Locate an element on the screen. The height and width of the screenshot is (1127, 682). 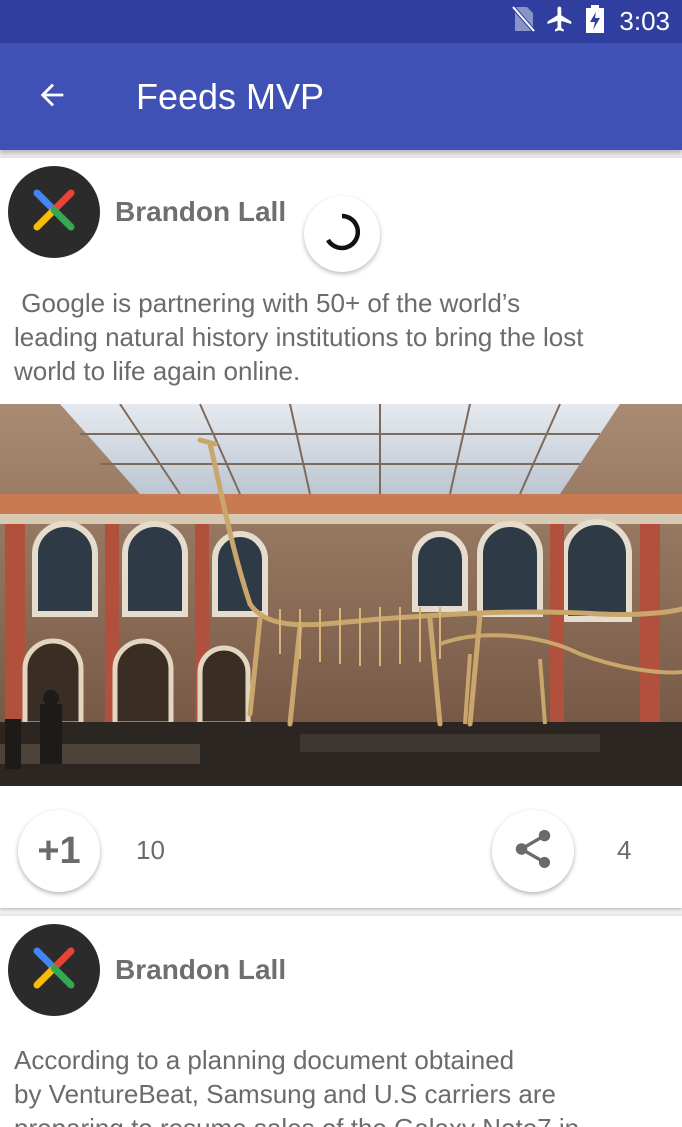
airplane-mode-icon is located at coordinates (560, 21).